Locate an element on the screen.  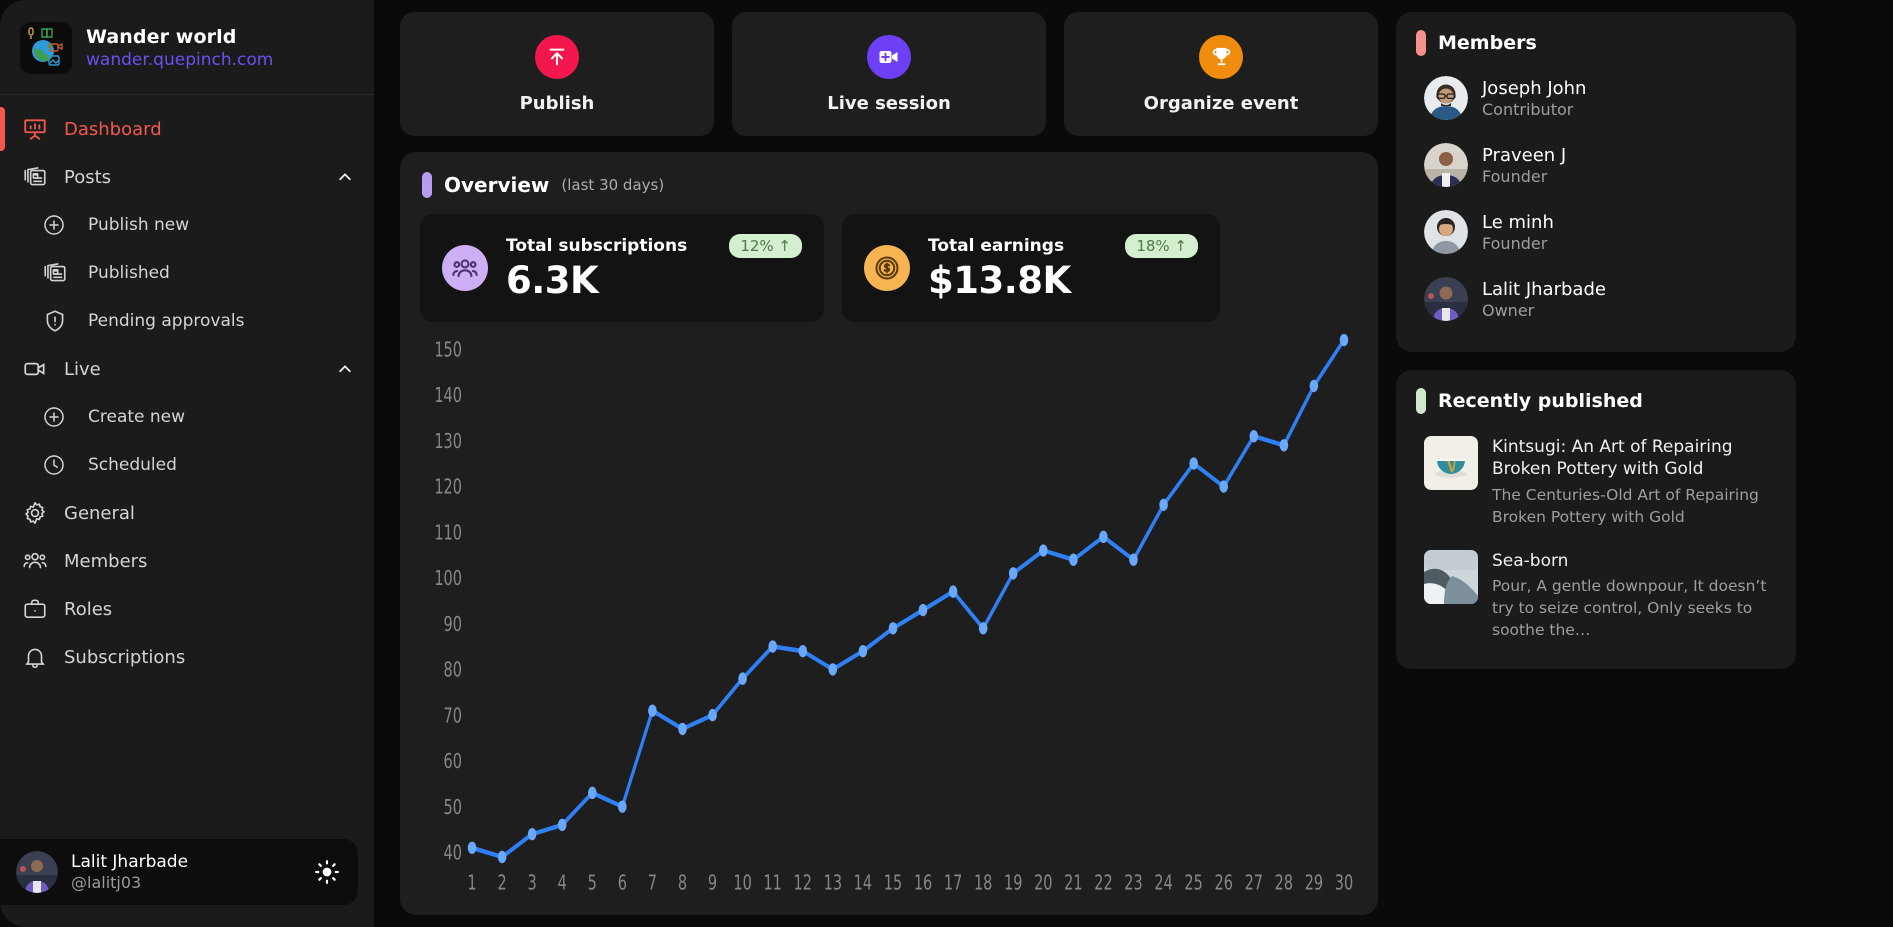
quick-action-organize-event: Organize event is located at coordinates (1221, 74).